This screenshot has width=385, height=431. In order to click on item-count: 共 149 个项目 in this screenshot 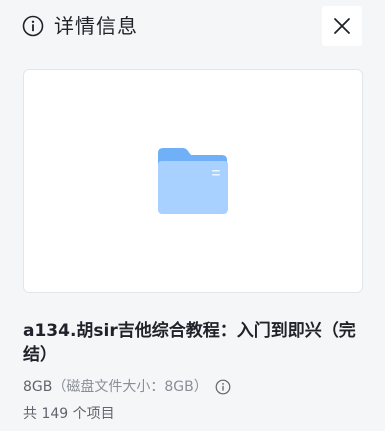, I will do `click(69, 414)`.